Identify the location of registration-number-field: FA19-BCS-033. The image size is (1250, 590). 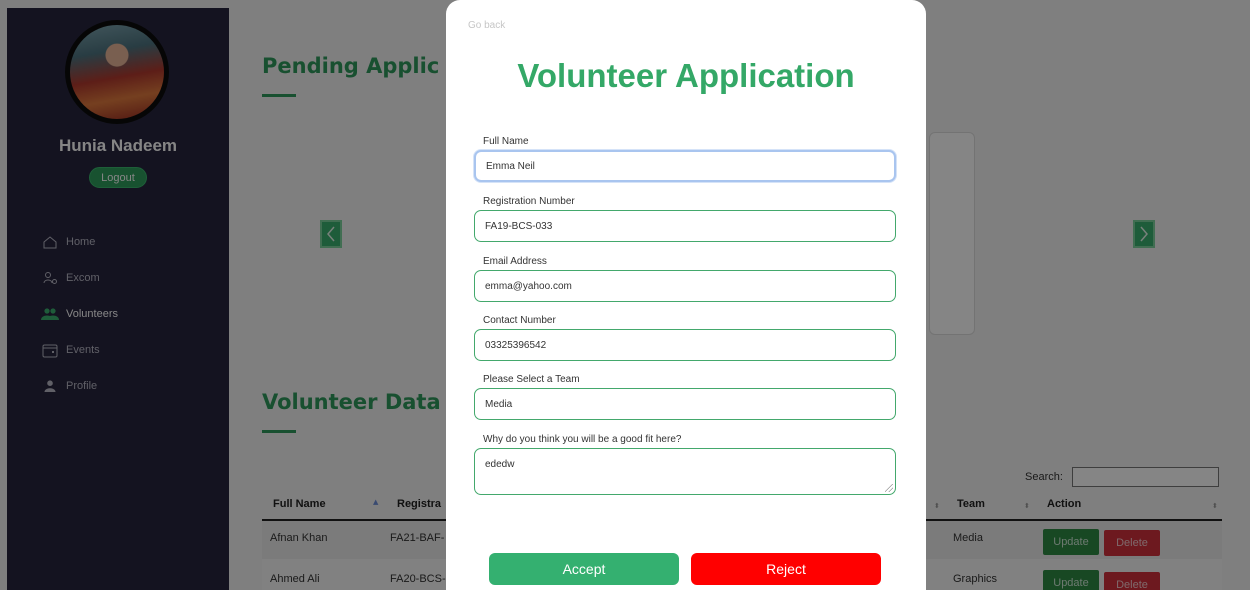
(685, 226).